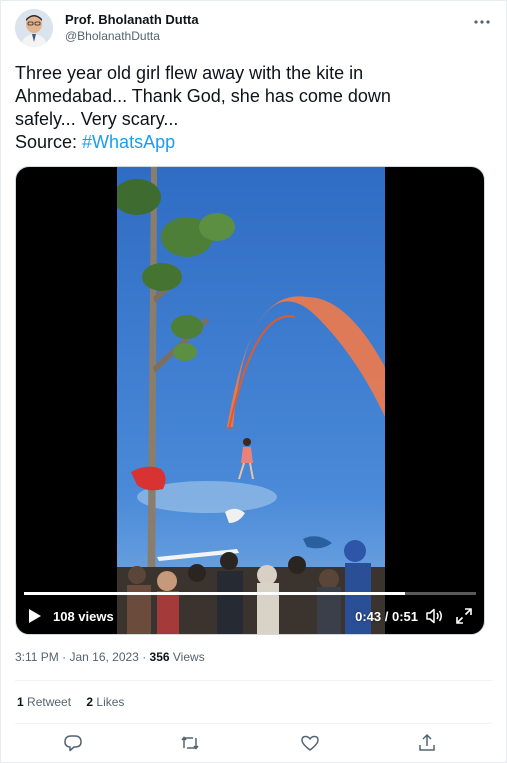 This screenshot has width=507, height=763. What do you see at coordinates (47, 702) in the screenshot?
I see `retweets-label: Retweet` at bounding box center [47, 702].